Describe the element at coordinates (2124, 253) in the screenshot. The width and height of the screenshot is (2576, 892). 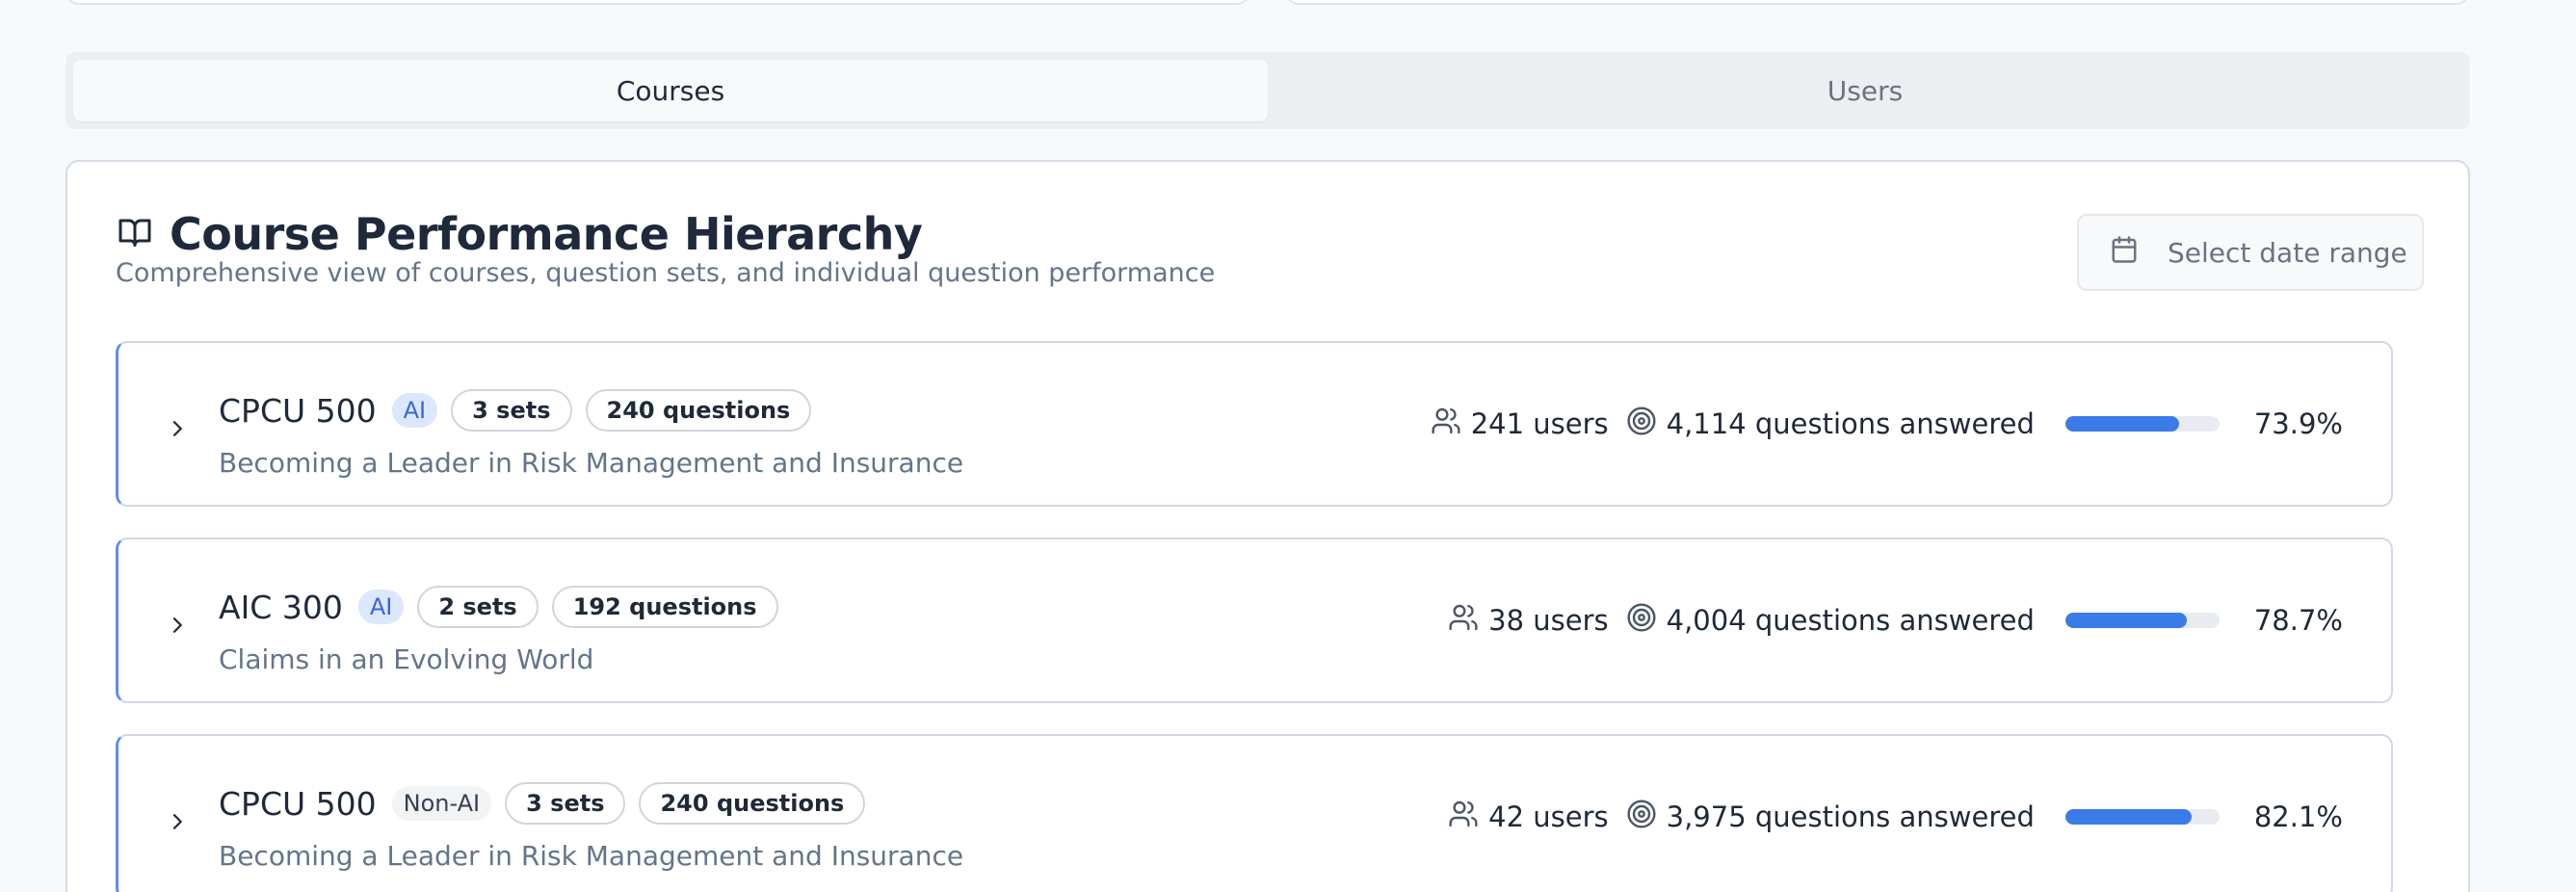
I see `calendar-icon` at that location.